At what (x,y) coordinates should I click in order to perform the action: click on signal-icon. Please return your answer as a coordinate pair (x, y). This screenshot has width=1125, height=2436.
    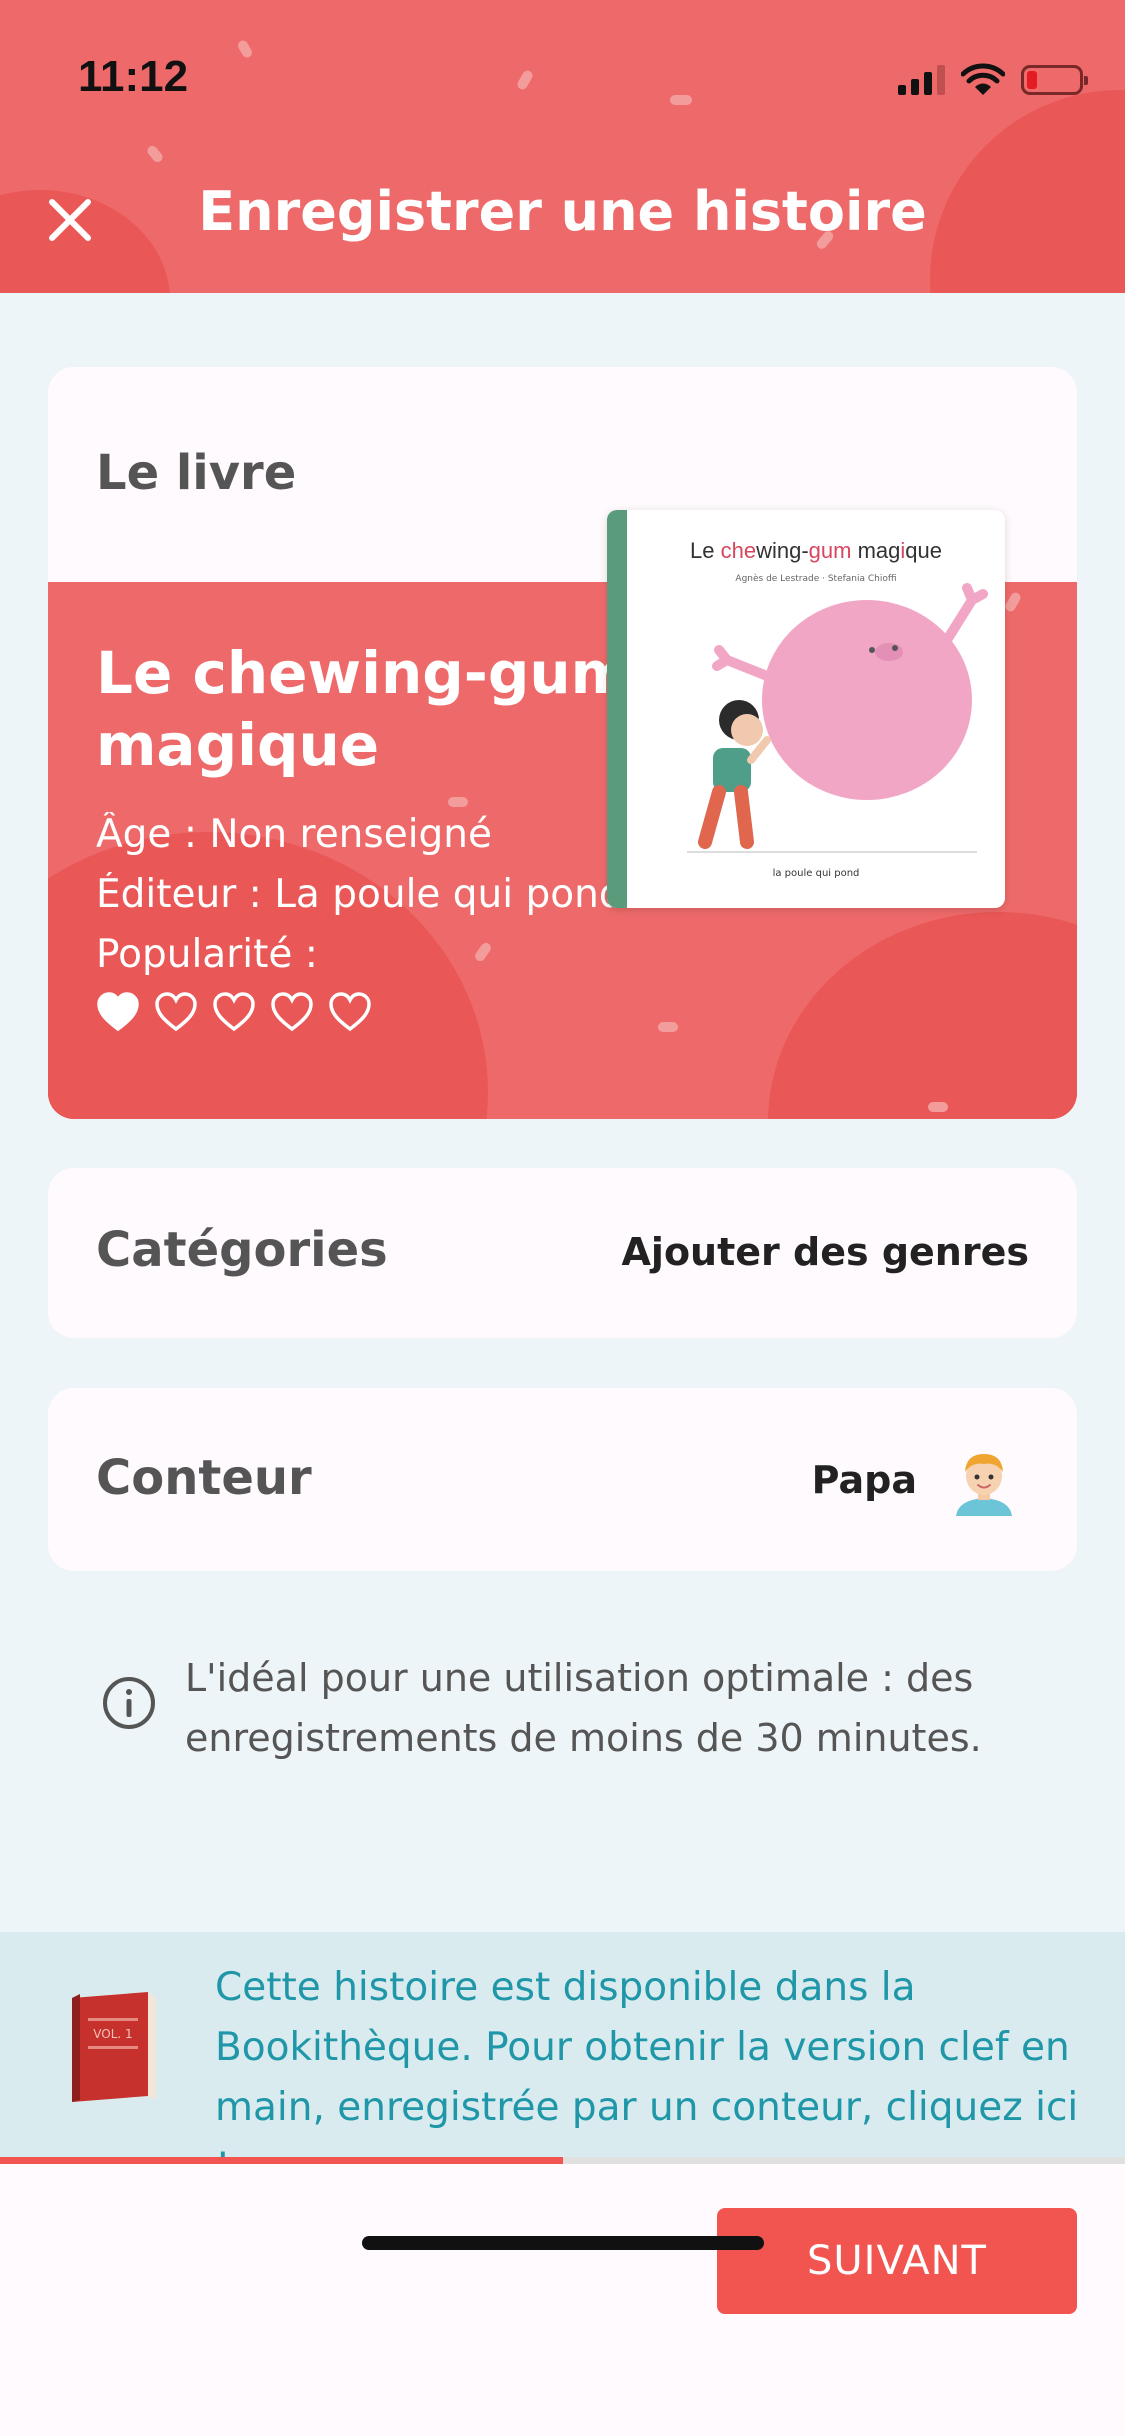
    Looking at the image, I should click on (921, 80).